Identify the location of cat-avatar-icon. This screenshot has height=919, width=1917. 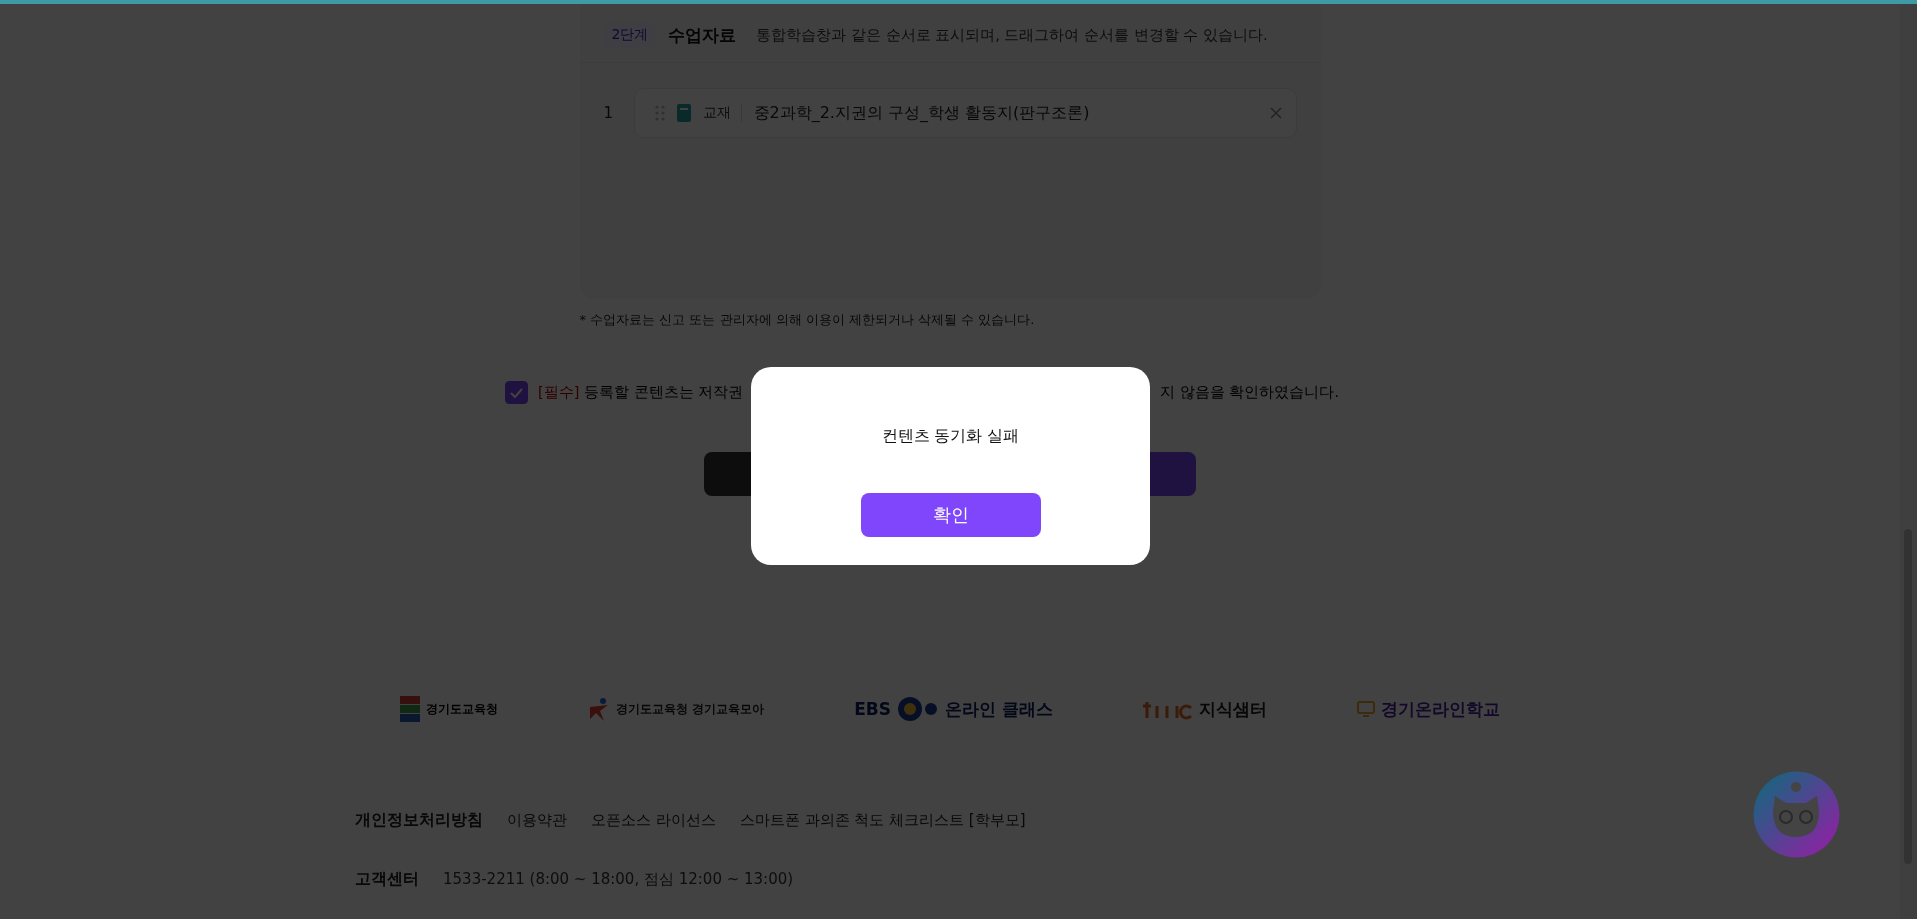
(1796, 814).